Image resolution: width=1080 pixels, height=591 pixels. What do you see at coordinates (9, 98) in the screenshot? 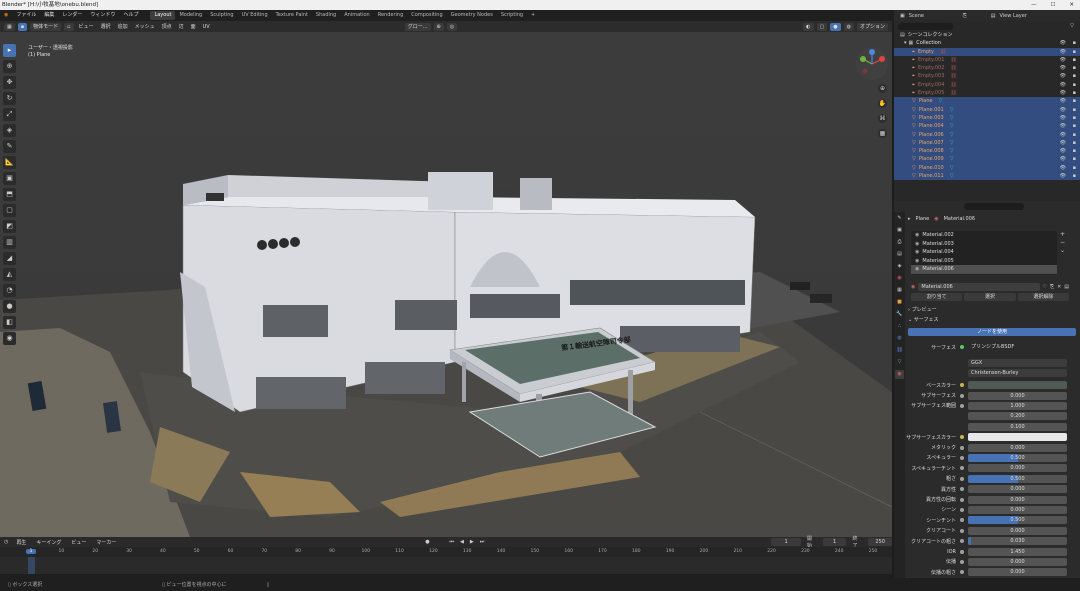
I see `rotate-icon: ↻` at bounding box center [9, 98].